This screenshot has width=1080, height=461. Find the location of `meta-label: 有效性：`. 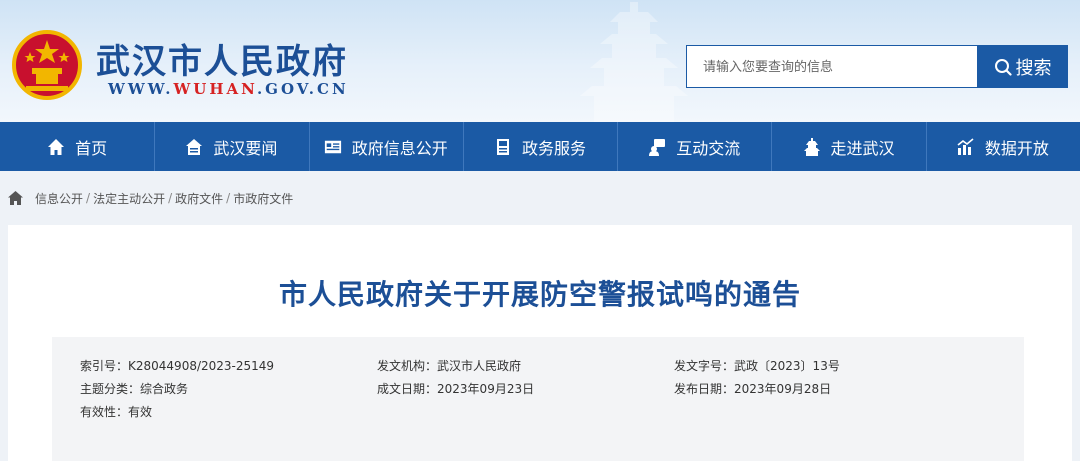

meta-label: 有效性： is located at coordinates (104, 412).